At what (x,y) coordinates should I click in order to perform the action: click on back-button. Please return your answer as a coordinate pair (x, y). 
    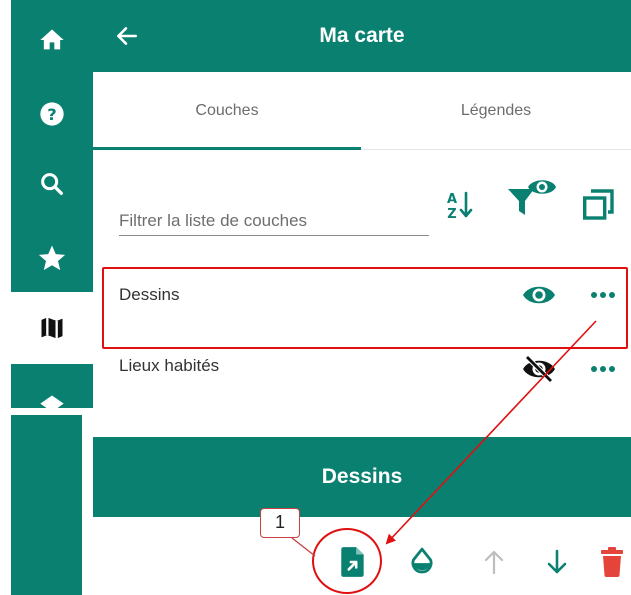
    Looking at the image, I should click on (127, 36).